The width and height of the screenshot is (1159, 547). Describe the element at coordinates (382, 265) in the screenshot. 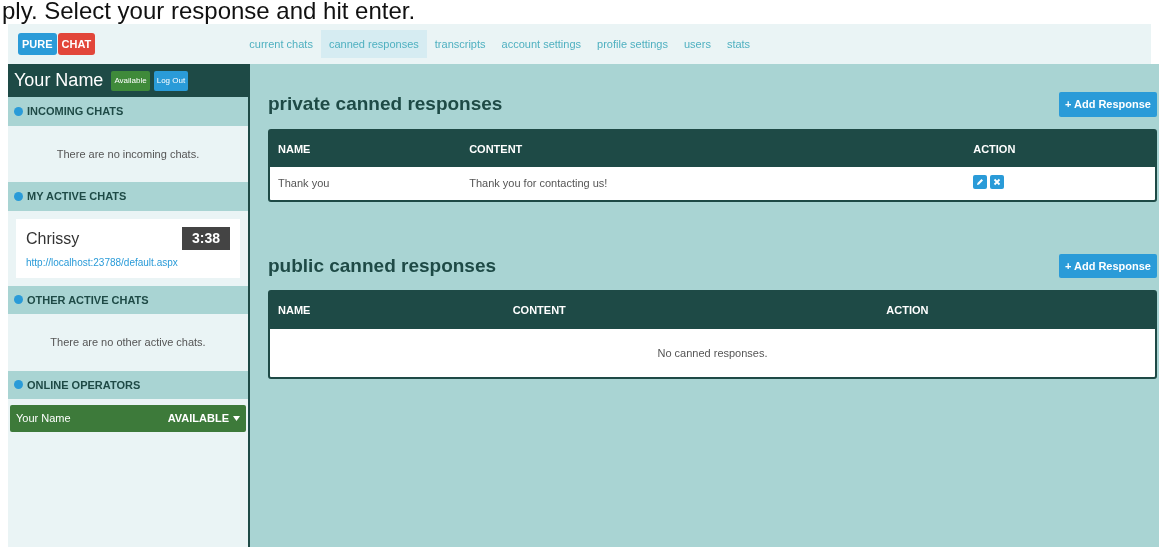

I see `panel-title: public canned responses` at that location.